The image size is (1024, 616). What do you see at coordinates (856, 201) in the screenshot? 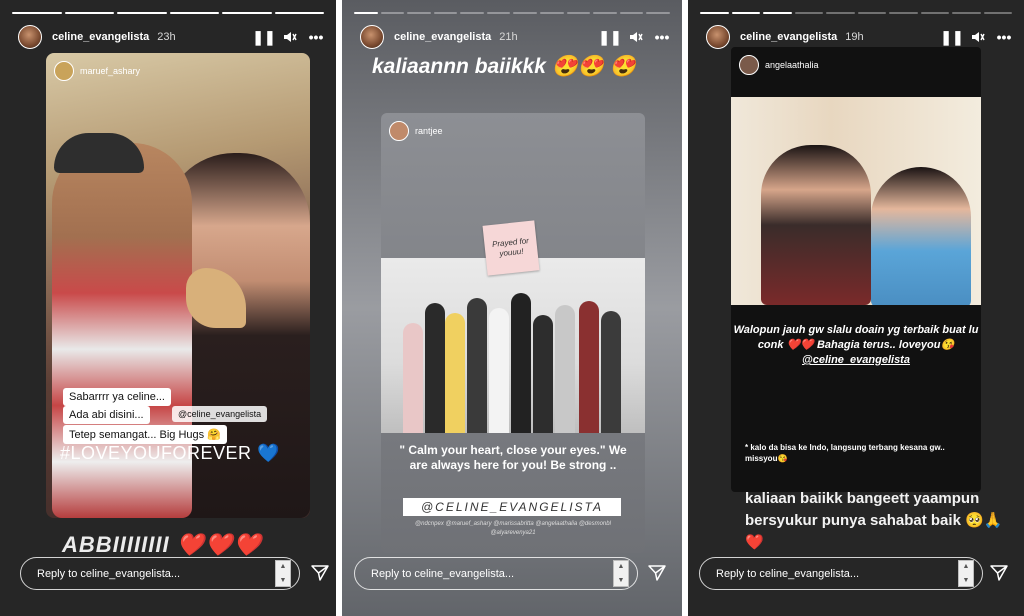
I see `friends-photo` at bounding box center [856, 201].